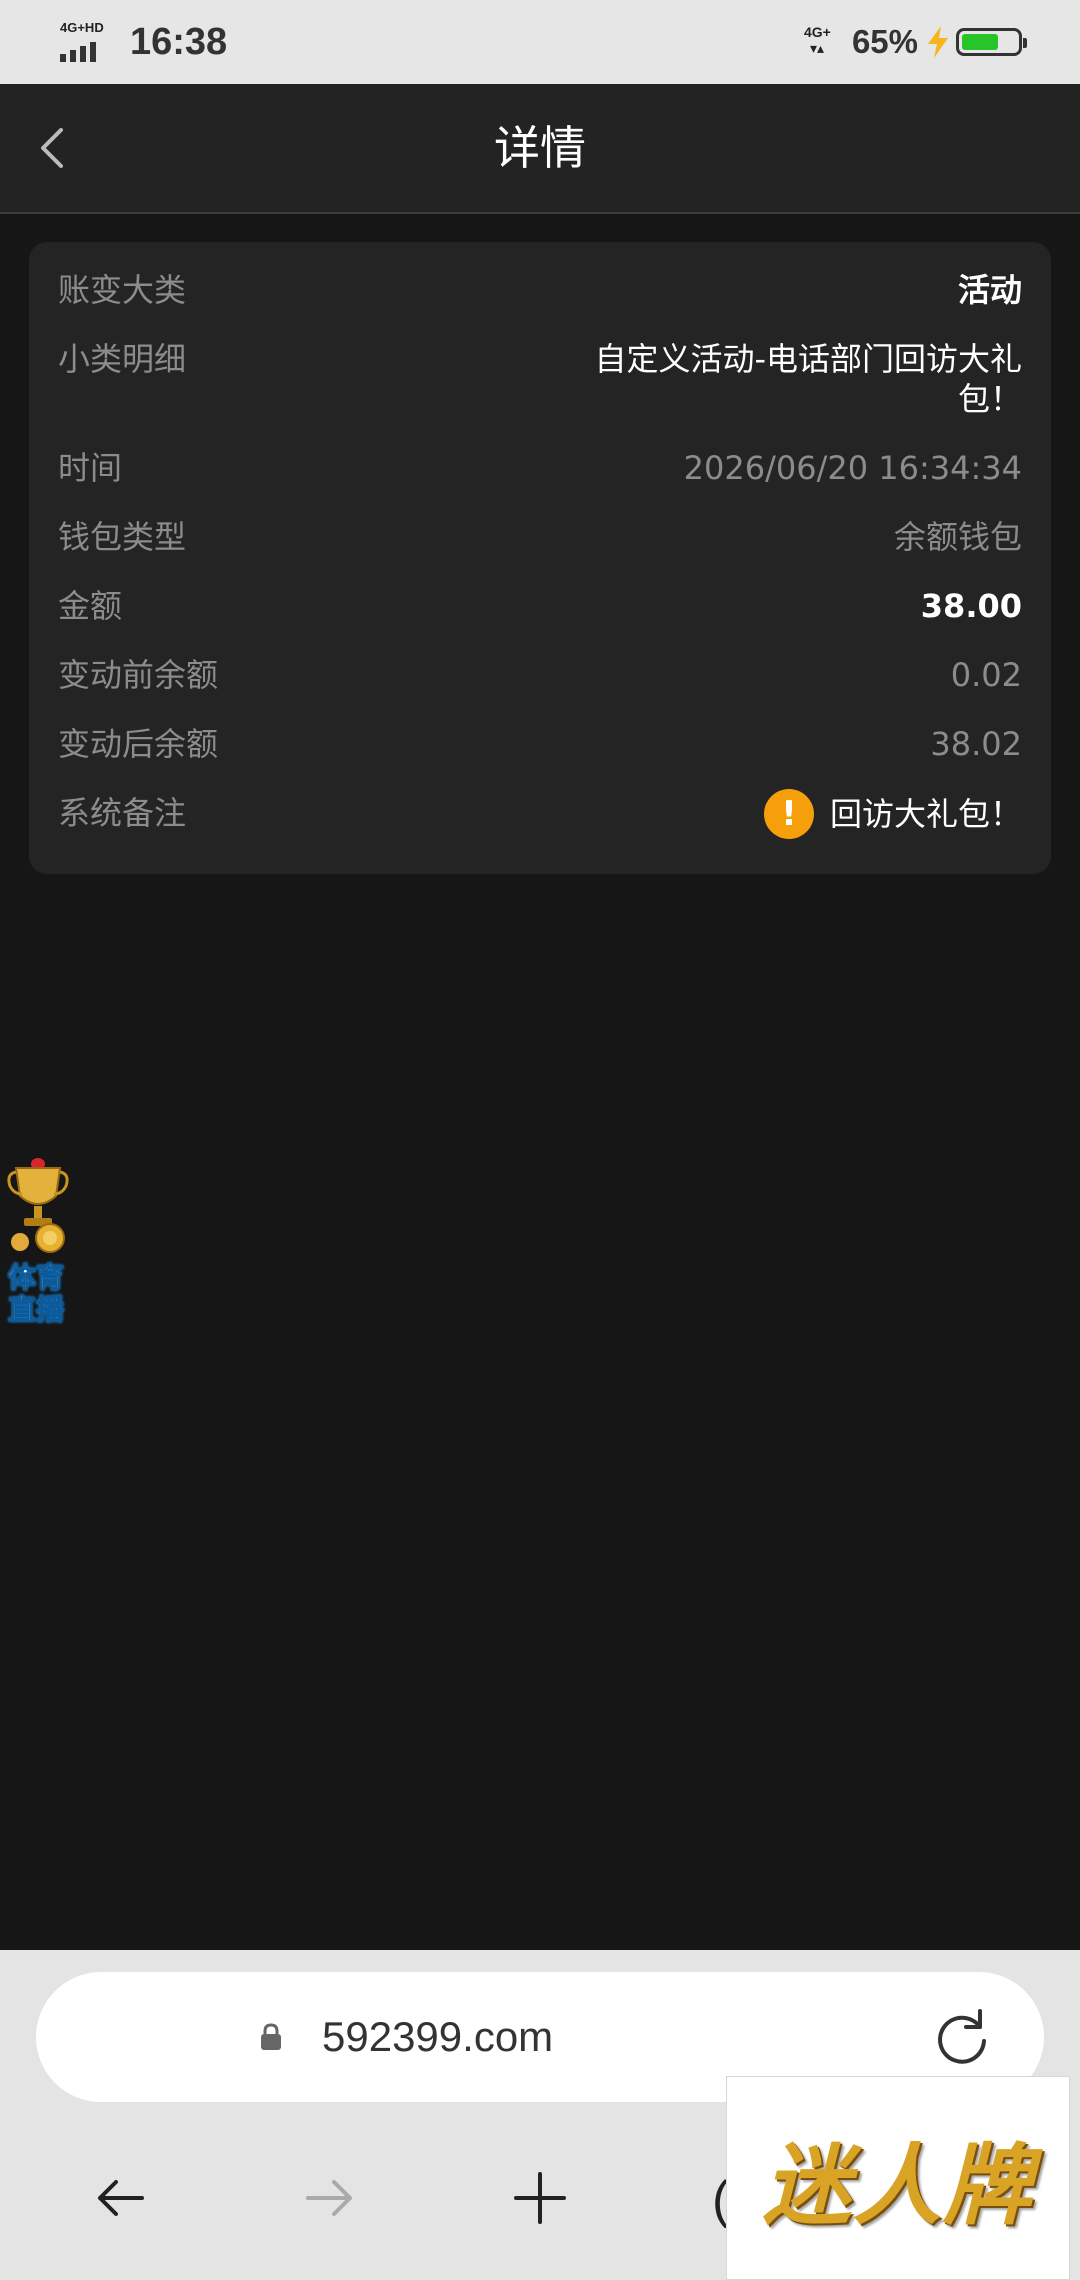 The height and width of the screenshot is (2280, 1080). What do you see at coordinates (852, 468) in the screenshot?
I see `detail-value: 2026/06/20 16:34:34` at bounding box center [852, 468].